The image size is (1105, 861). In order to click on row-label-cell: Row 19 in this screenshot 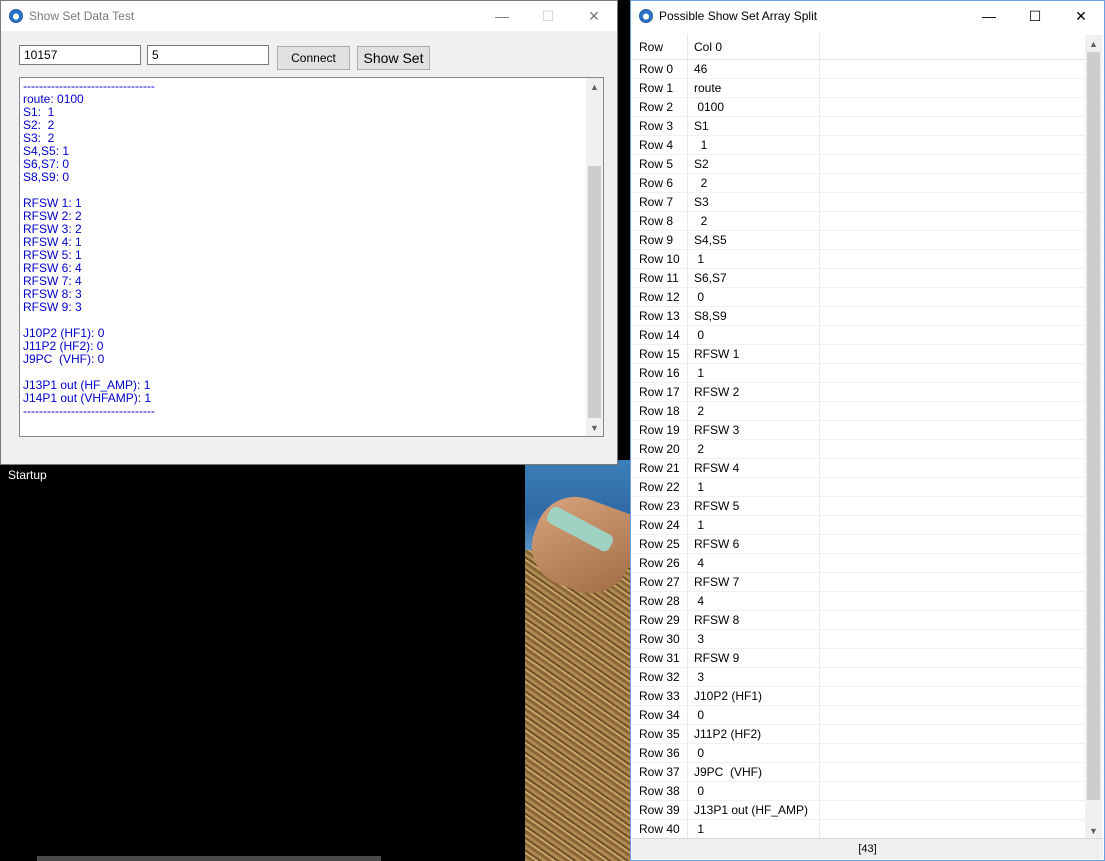, I will do `click(660, 430)`.